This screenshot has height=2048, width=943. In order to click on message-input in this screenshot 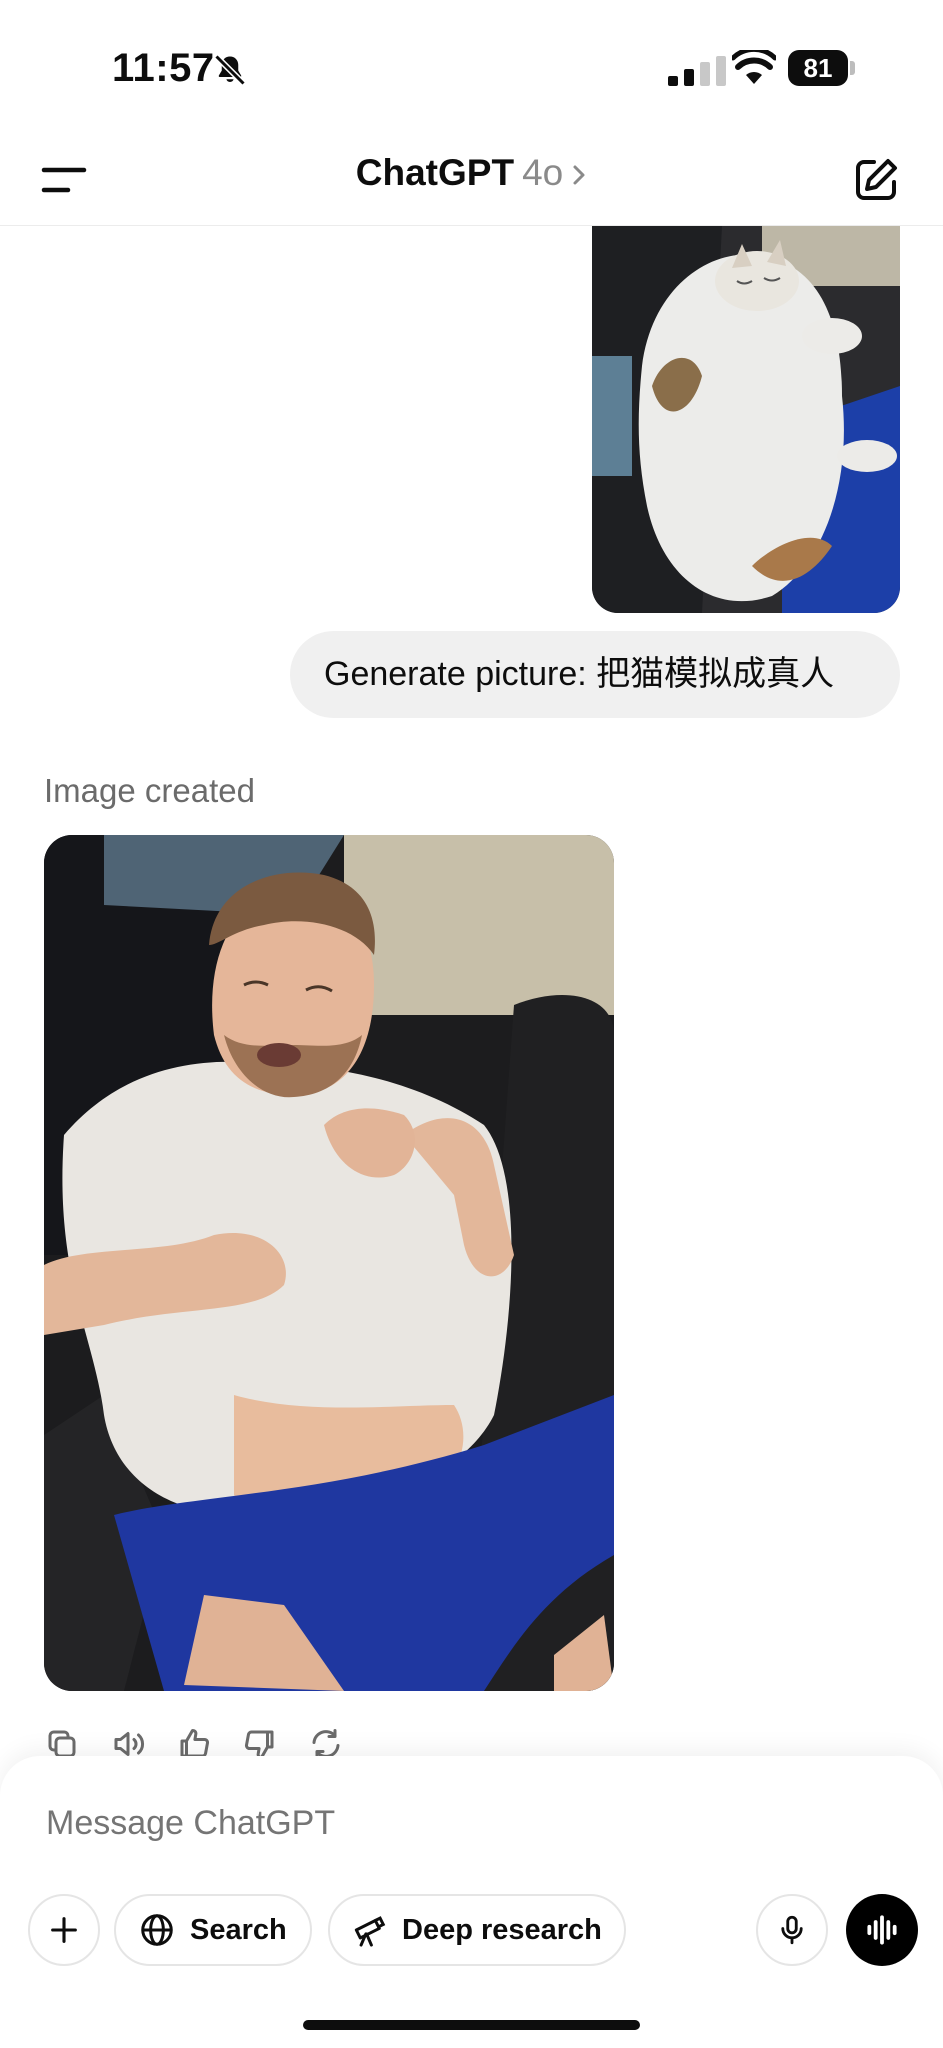, I will do `click(396, 1823)`.